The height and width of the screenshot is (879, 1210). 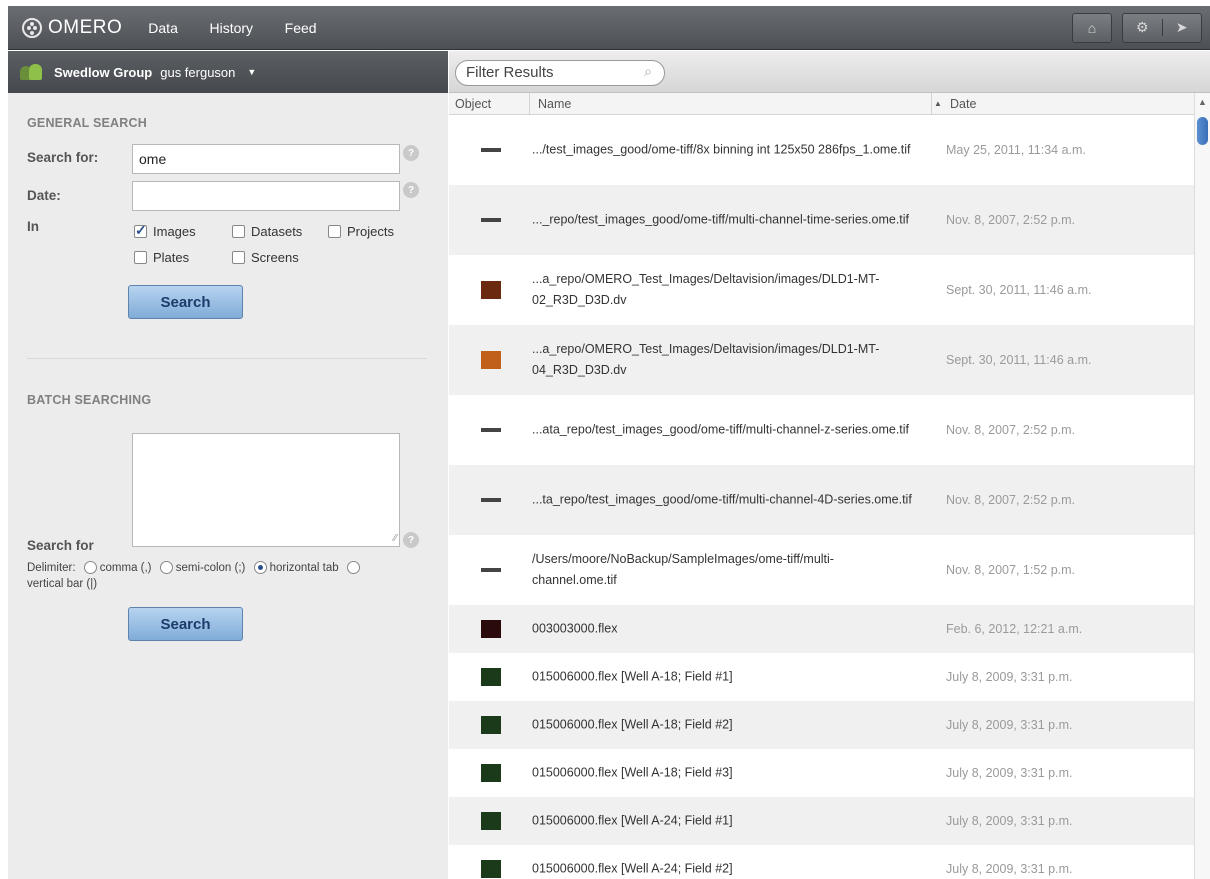 What do you see at coordinates (44, 195) in the screenshot?
I see `date-label: Date:` at bounding box center [44, 195].